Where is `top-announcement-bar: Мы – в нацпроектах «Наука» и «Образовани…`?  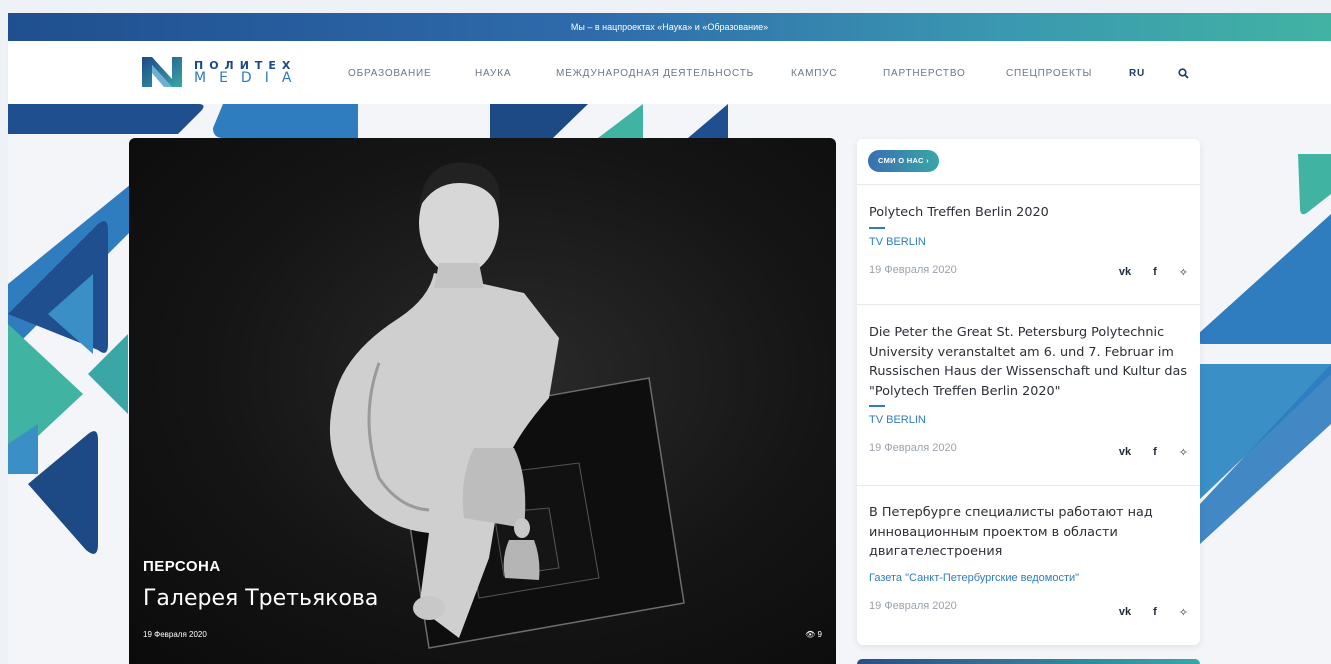
top-announcement-bar: Мы – в нацпроектах «Наука» и «Образовани… is located at coordinates (669, 27).